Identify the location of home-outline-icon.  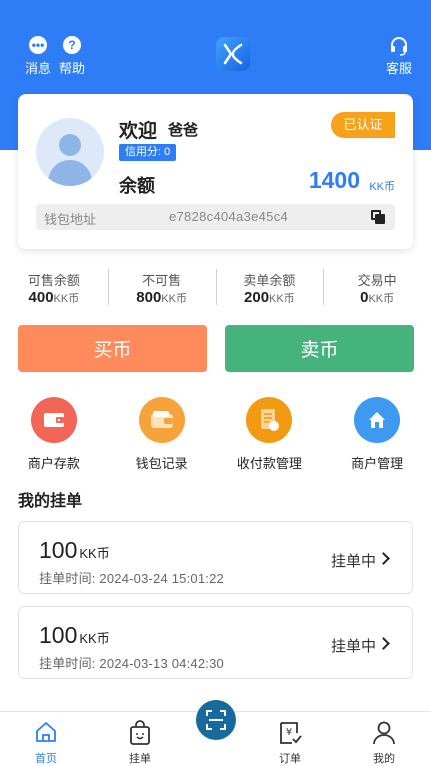
(46, 733).